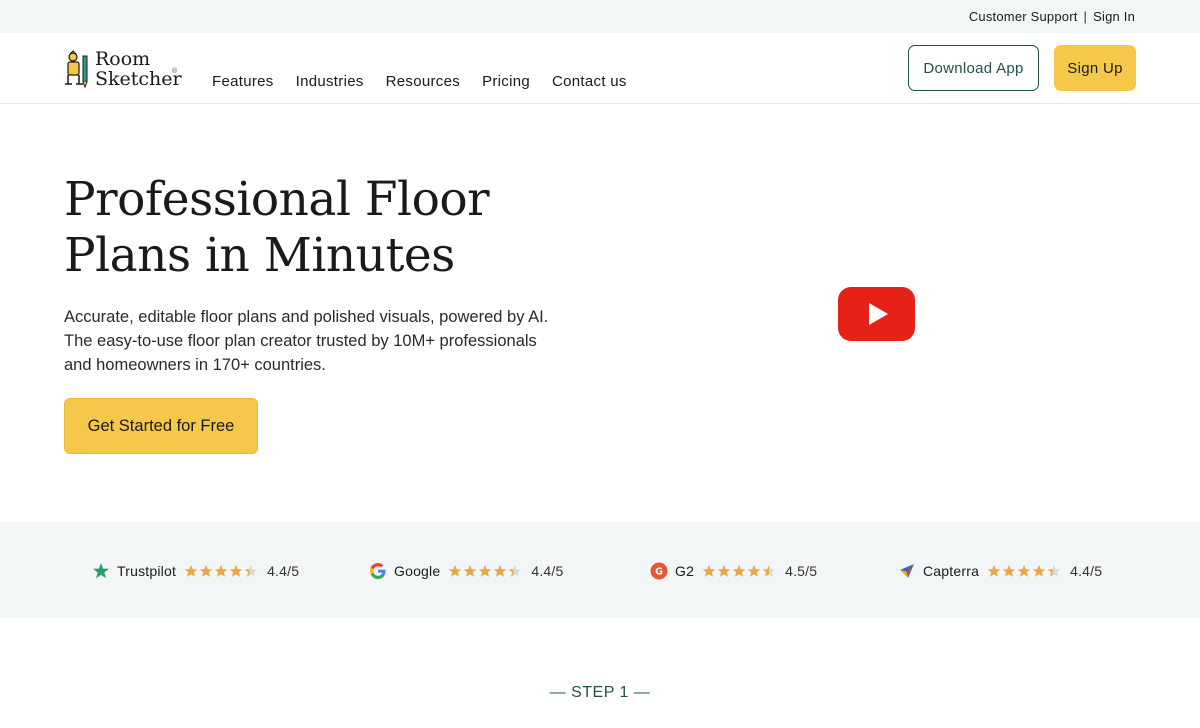 This screenshot has height=728, width=1200. What do you see at coordinates (589, 81) in the screenshot?
I see `nav-item-contact-us: Contact us` at bounding box center [589, 81].